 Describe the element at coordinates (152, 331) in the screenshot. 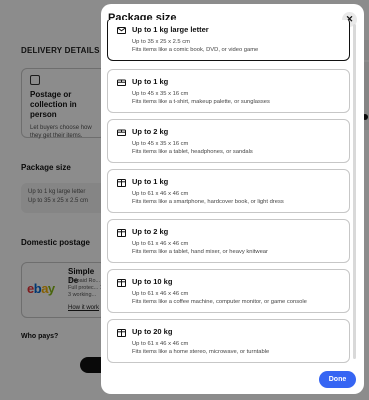

I see `option-title: Up to 20 kg` at that location.